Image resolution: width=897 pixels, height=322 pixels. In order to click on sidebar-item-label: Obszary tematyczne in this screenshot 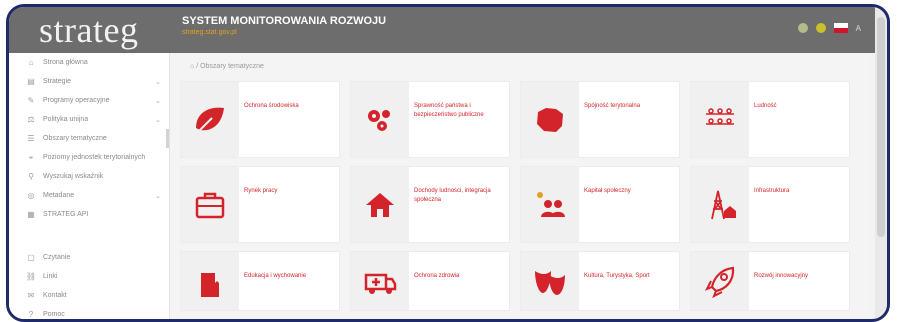, I will do `click(75, 138)`.